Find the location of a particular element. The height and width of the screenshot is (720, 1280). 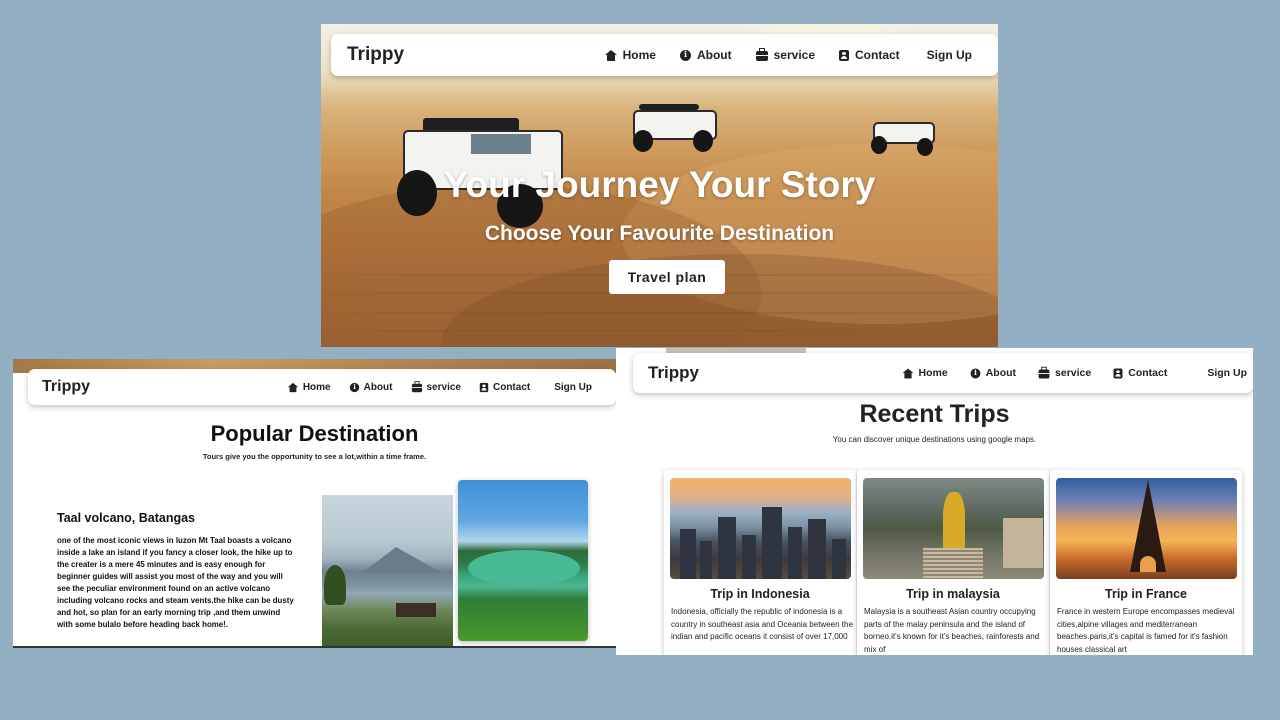

hero-title: Your Journey Your Story is located at coordinates (659, 184).